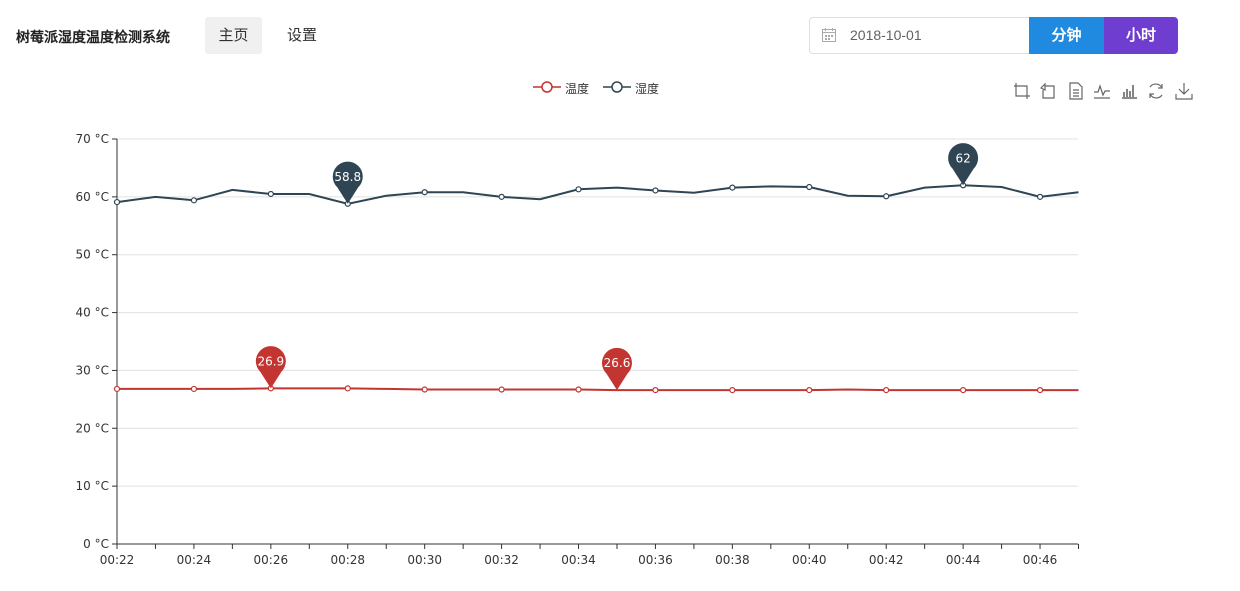 This screenshot has width=1240, height=591. I want to click on hour-button: 小时, so click(1141, 35).